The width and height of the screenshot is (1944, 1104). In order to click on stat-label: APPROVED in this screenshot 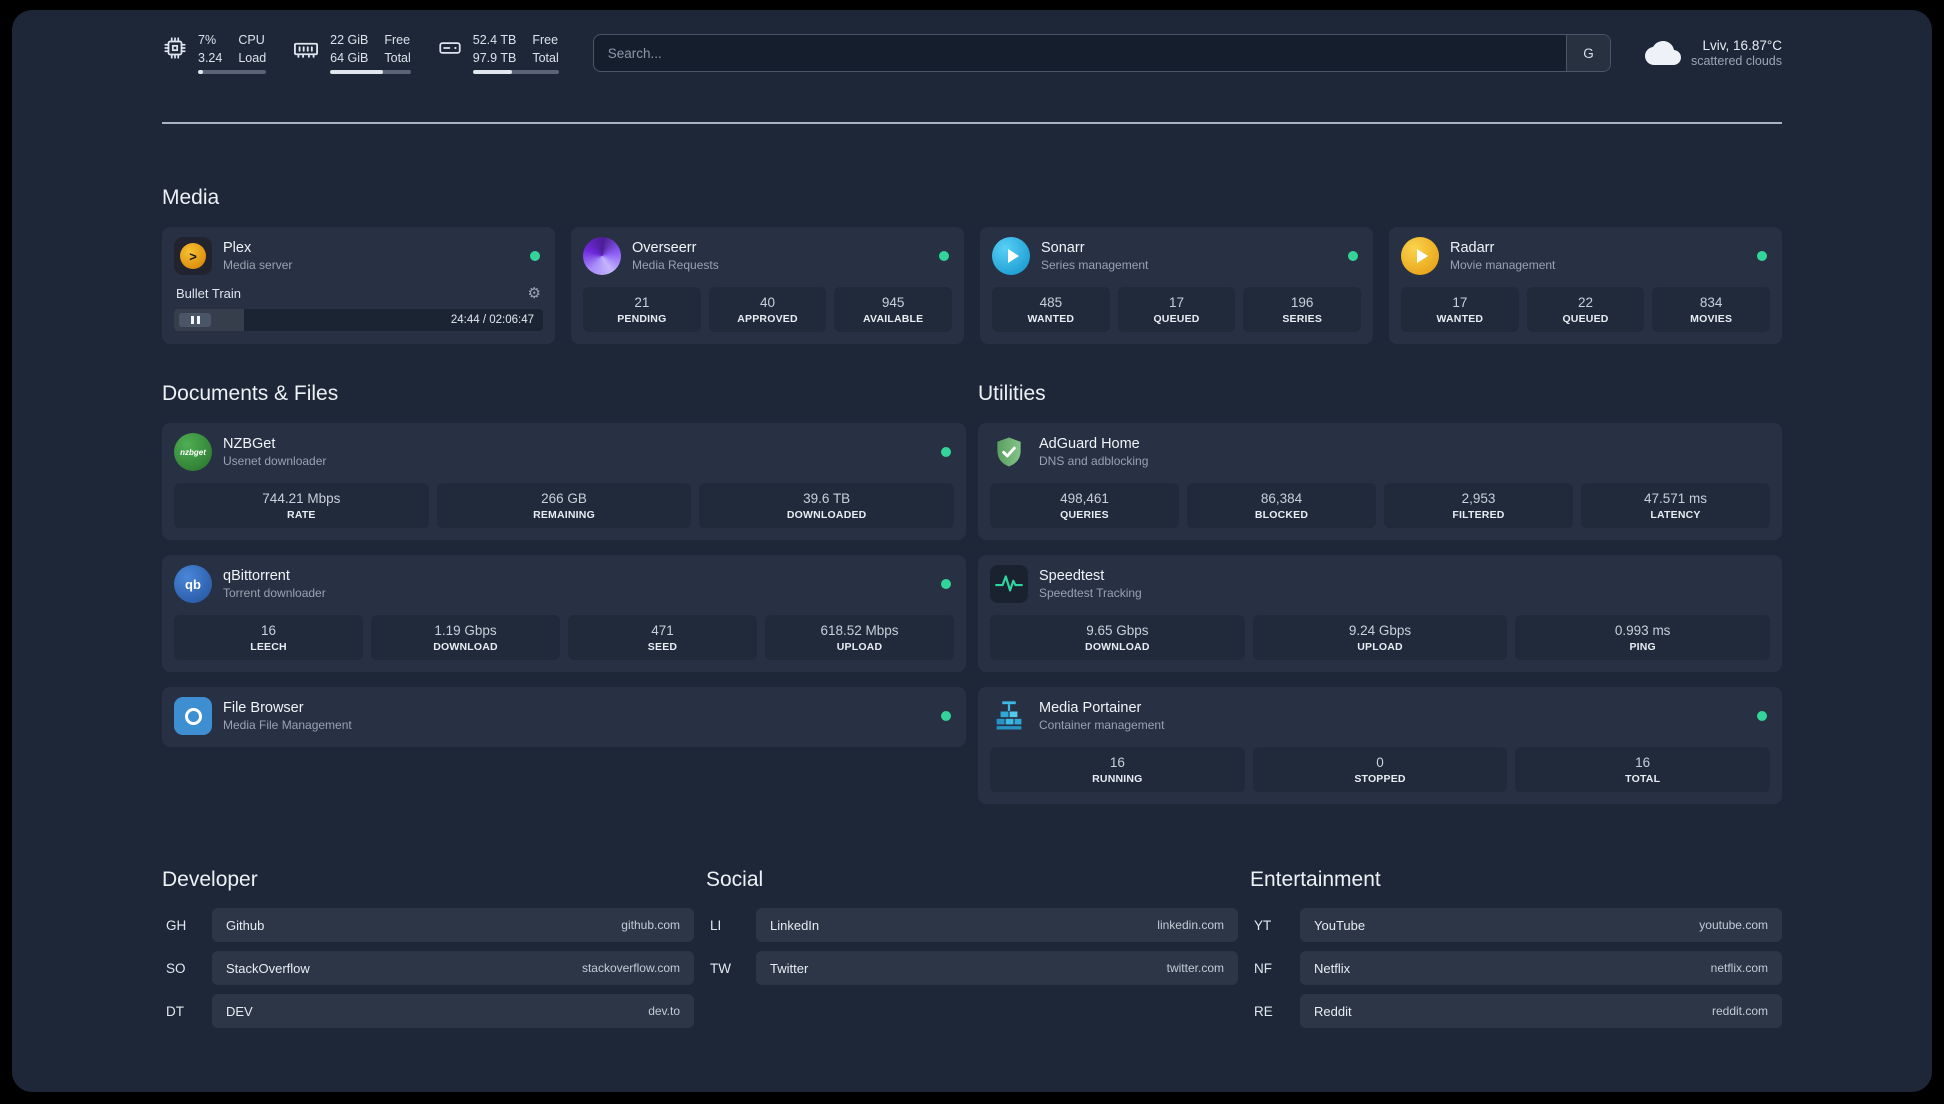, I will do `click(767, 319)`.